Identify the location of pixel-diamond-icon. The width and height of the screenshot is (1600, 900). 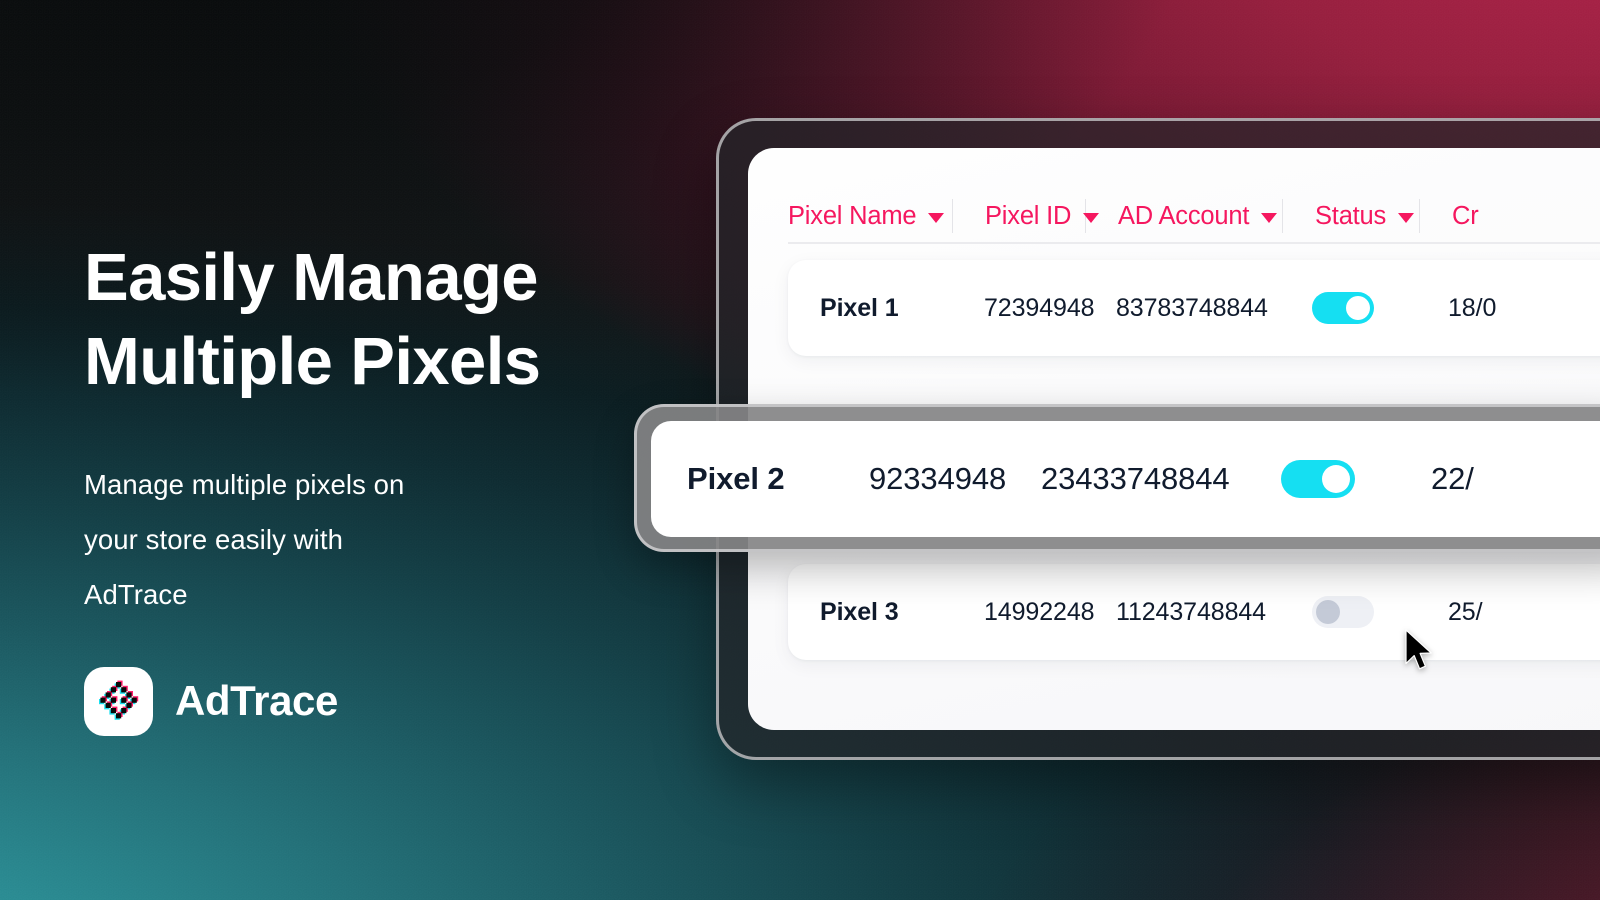
(118, 700).